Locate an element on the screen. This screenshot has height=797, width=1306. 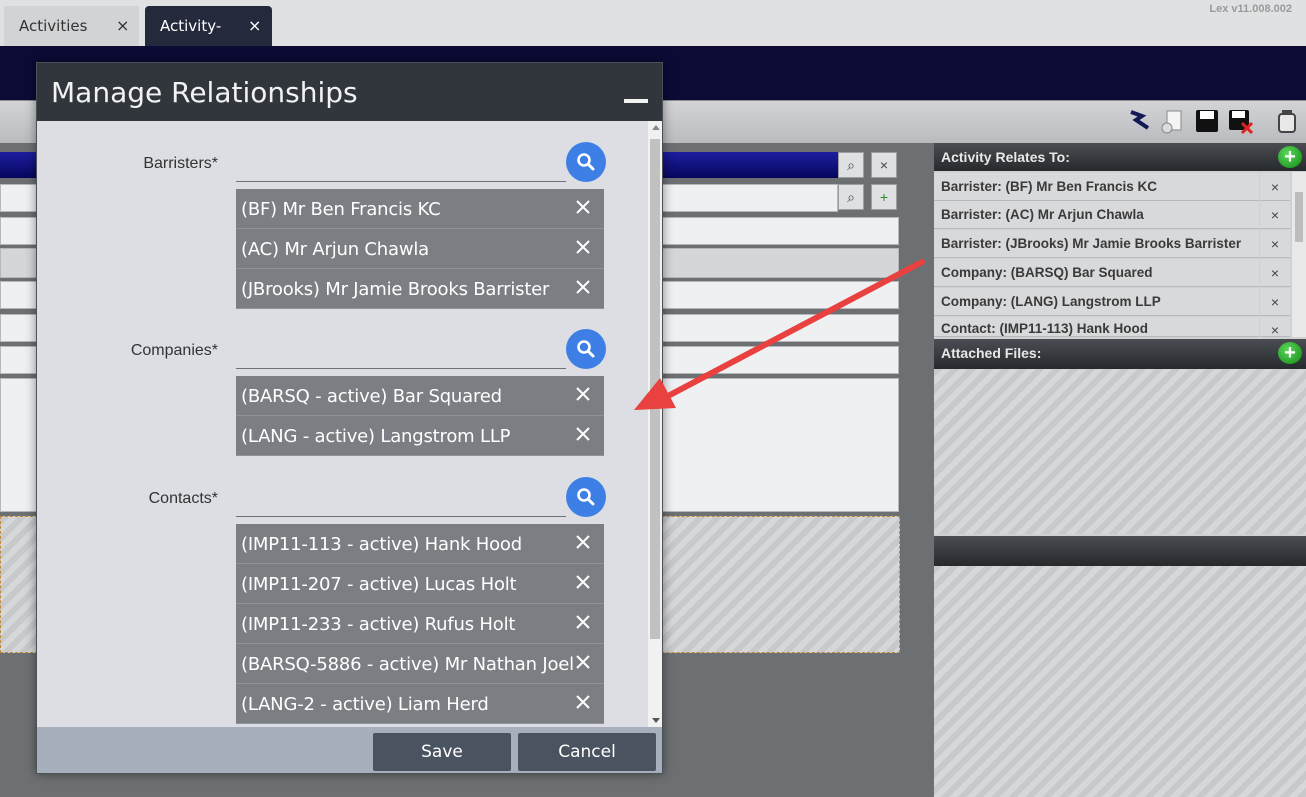
add-document-icon-2: + is located at coordinates (884, 197).